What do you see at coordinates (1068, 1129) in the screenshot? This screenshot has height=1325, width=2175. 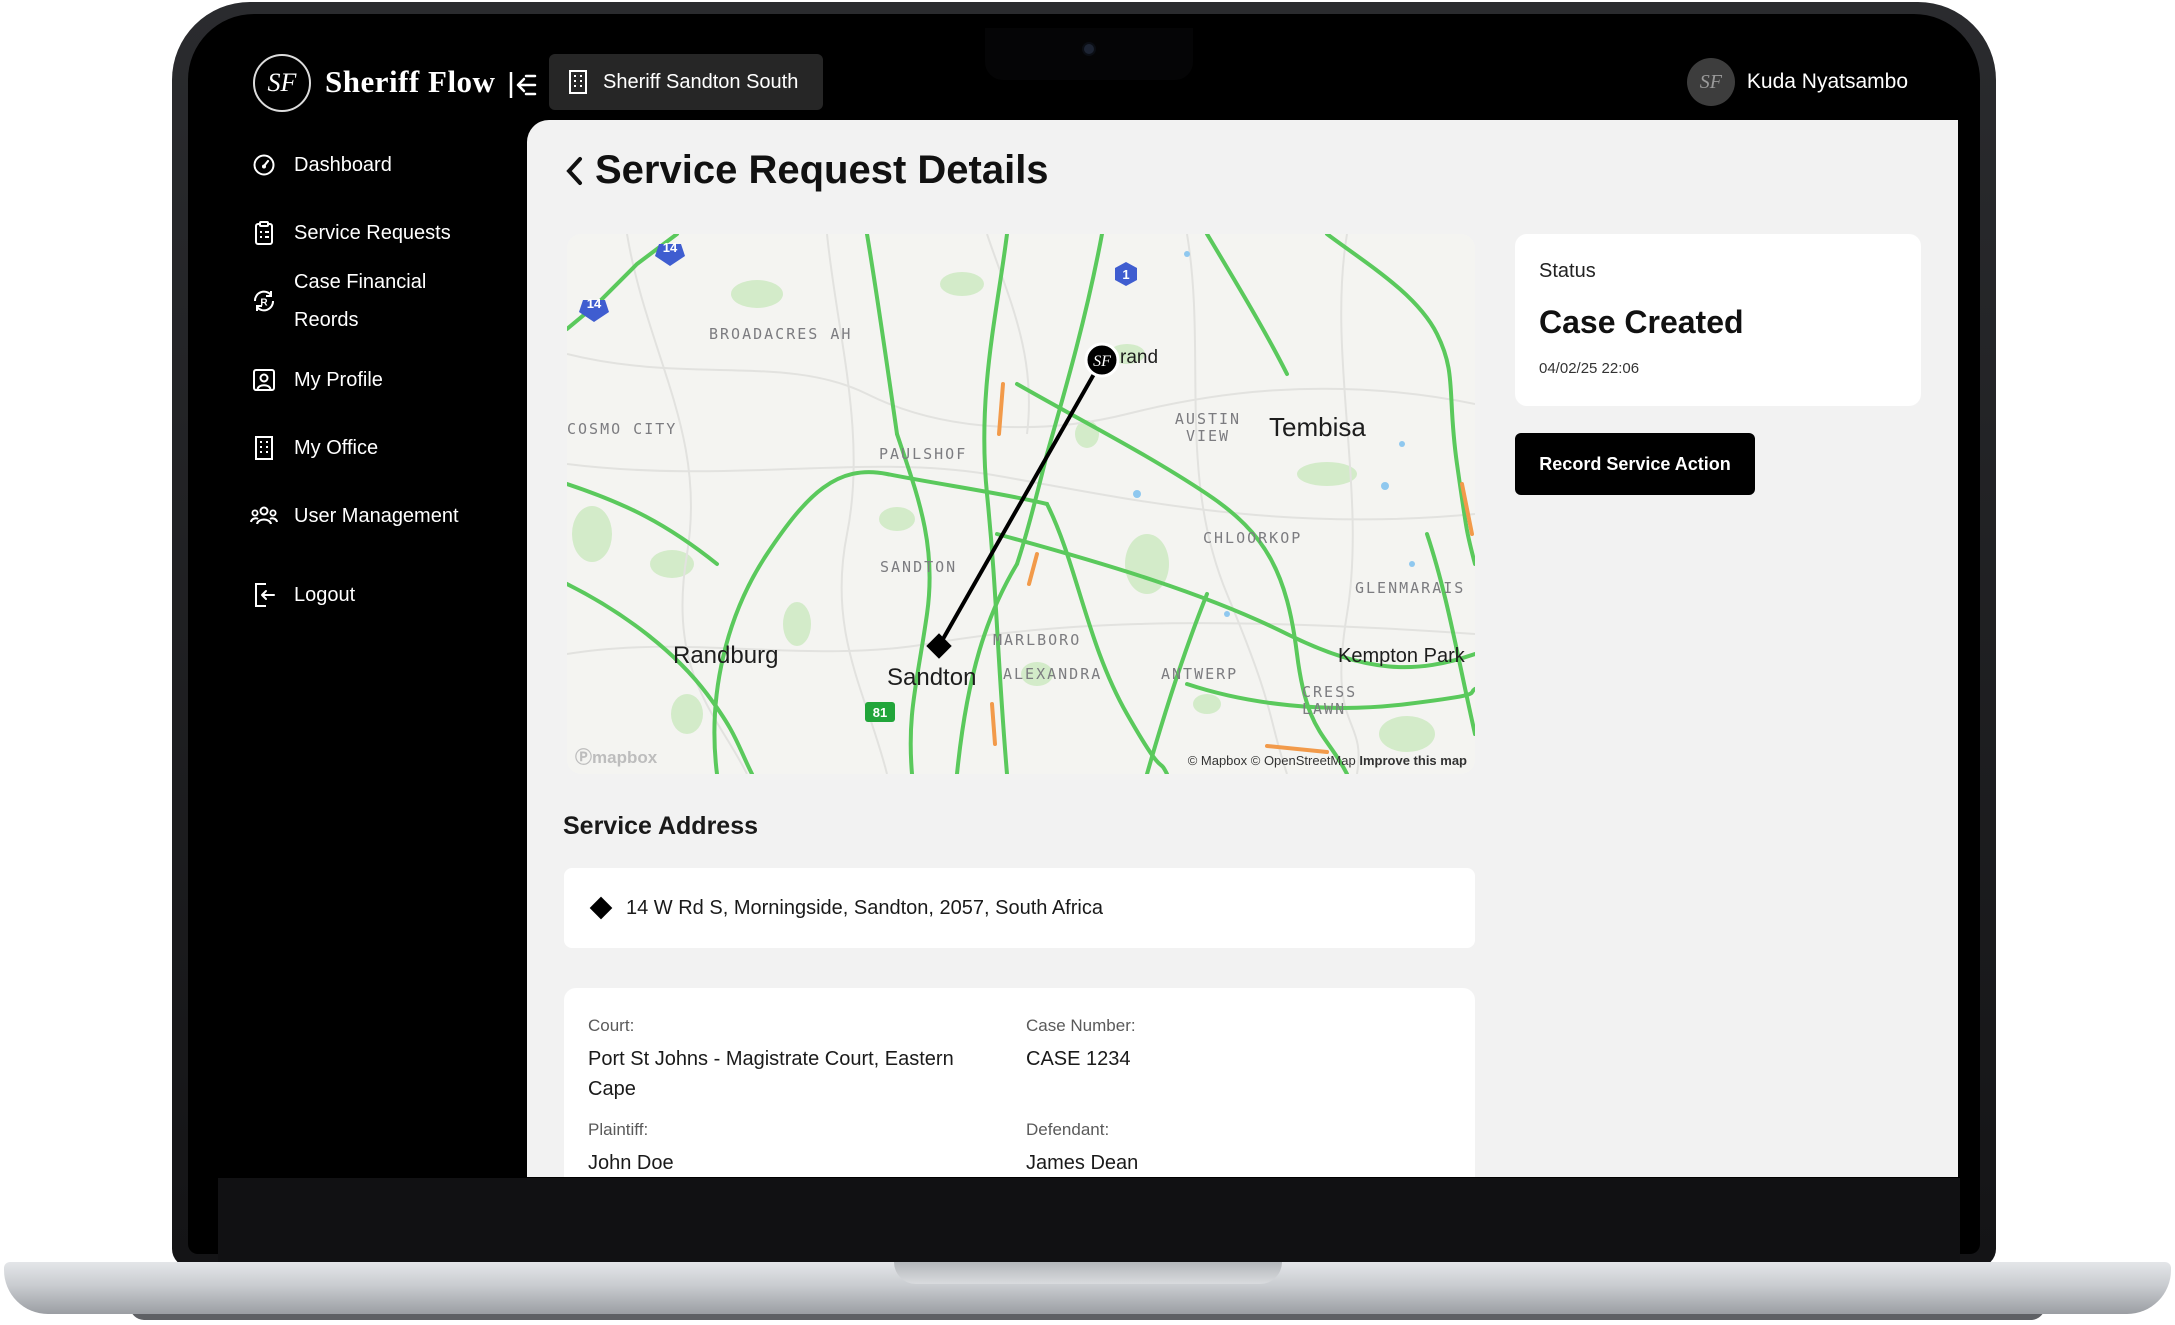 I see `defendant-label: Defendant:` at bounding box center [1068, 1129].